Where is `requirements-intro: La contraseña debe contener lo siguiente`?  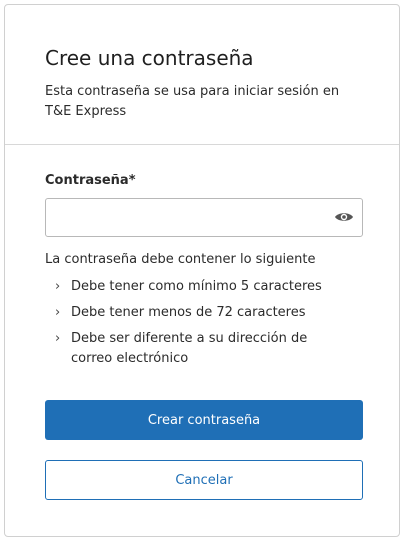
requirements-intro: La contraseña debe contener lo siguiente is located at coordinates (180, 259).